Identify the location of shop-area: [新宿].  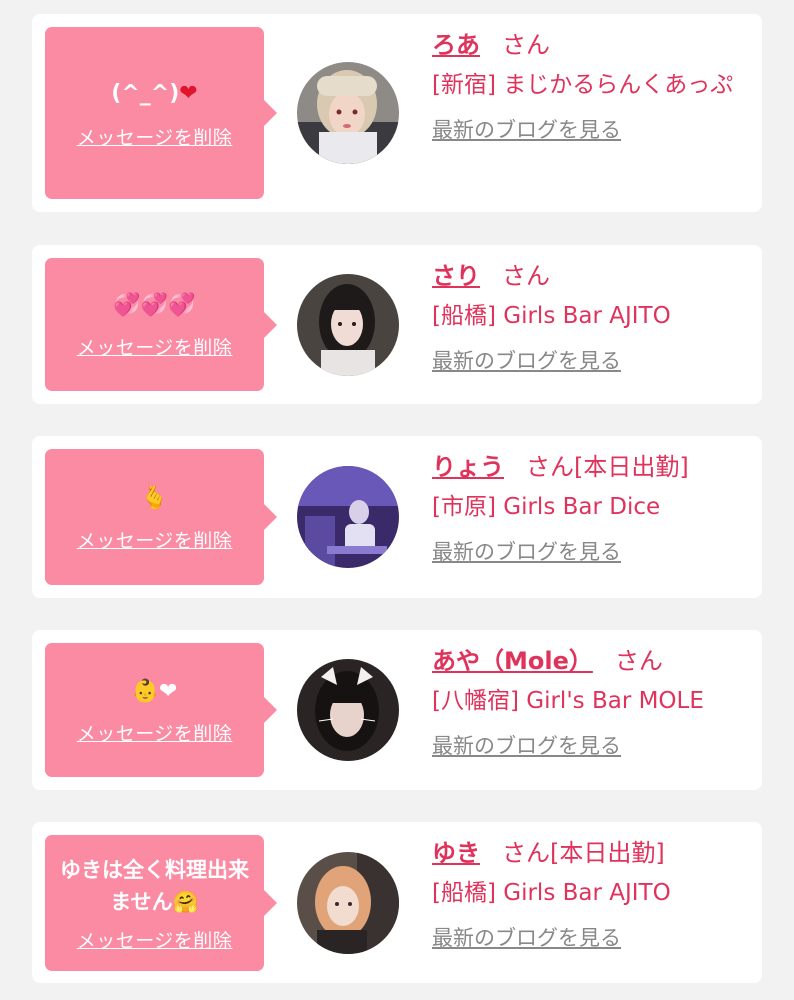
(464, 85).